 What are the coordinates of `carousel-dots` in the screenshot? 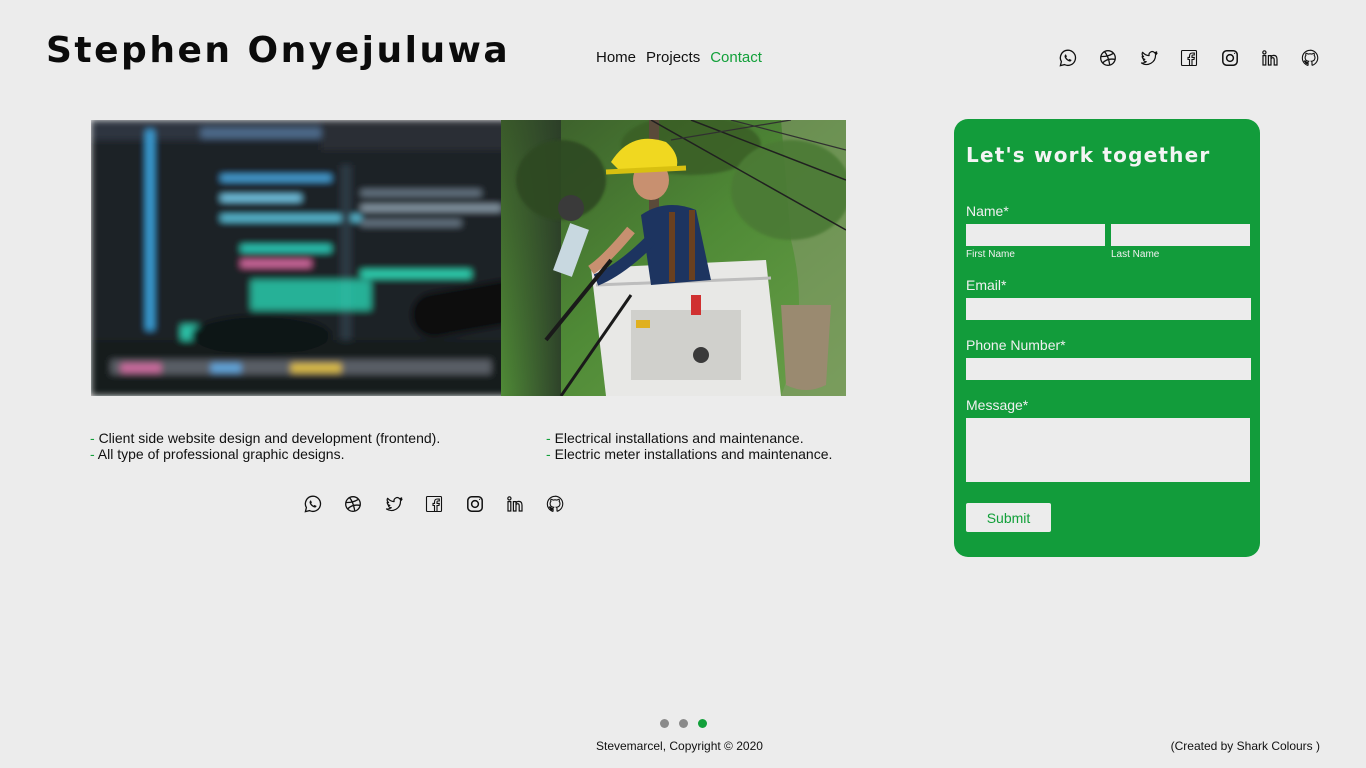 It's located at (683, 723).